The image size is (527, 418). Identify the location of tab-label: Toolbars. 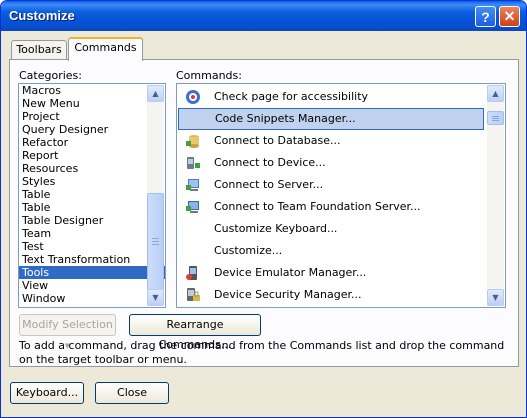
(39, 49).